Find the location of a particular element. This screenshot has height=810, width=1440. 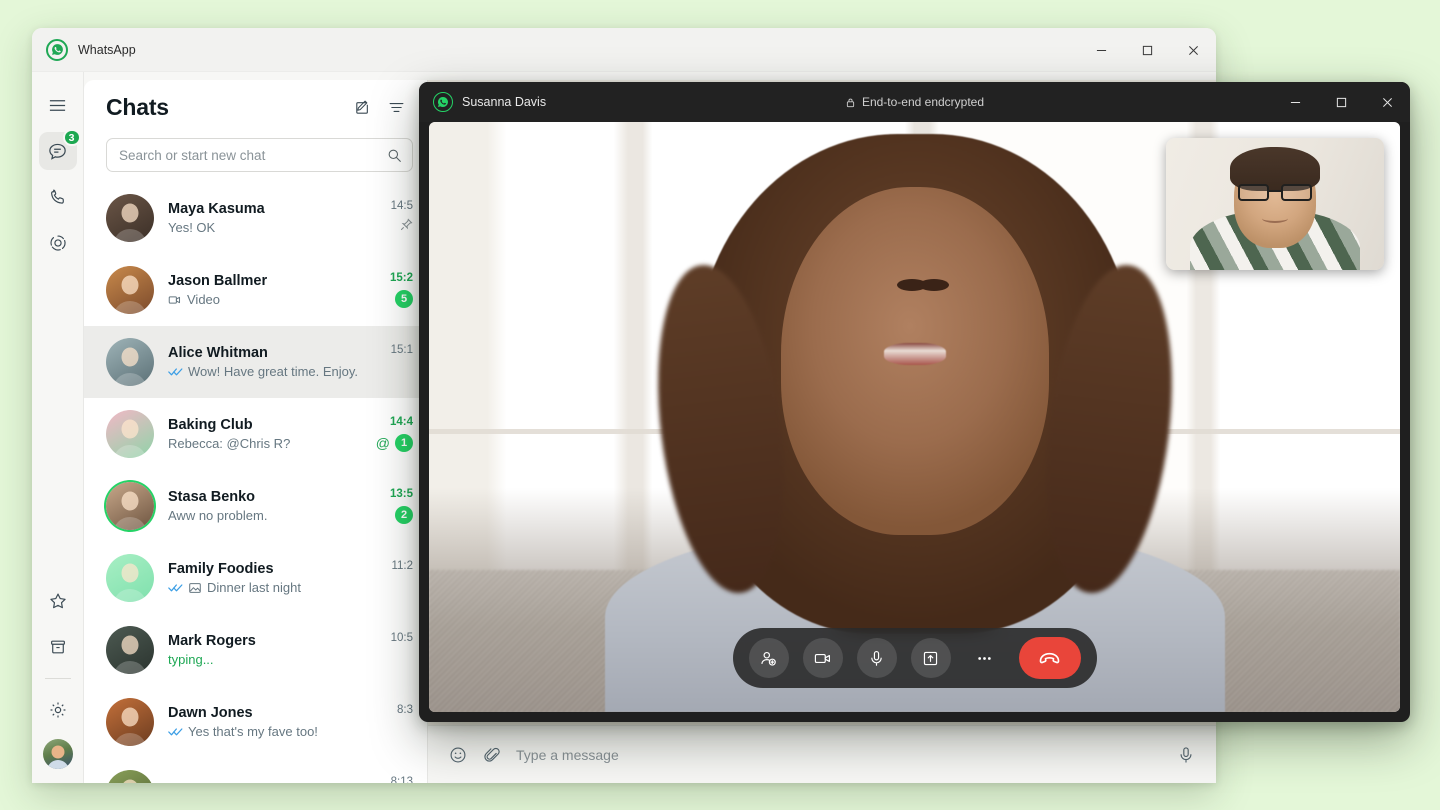

star-icon is located at coordinates (58, 601).